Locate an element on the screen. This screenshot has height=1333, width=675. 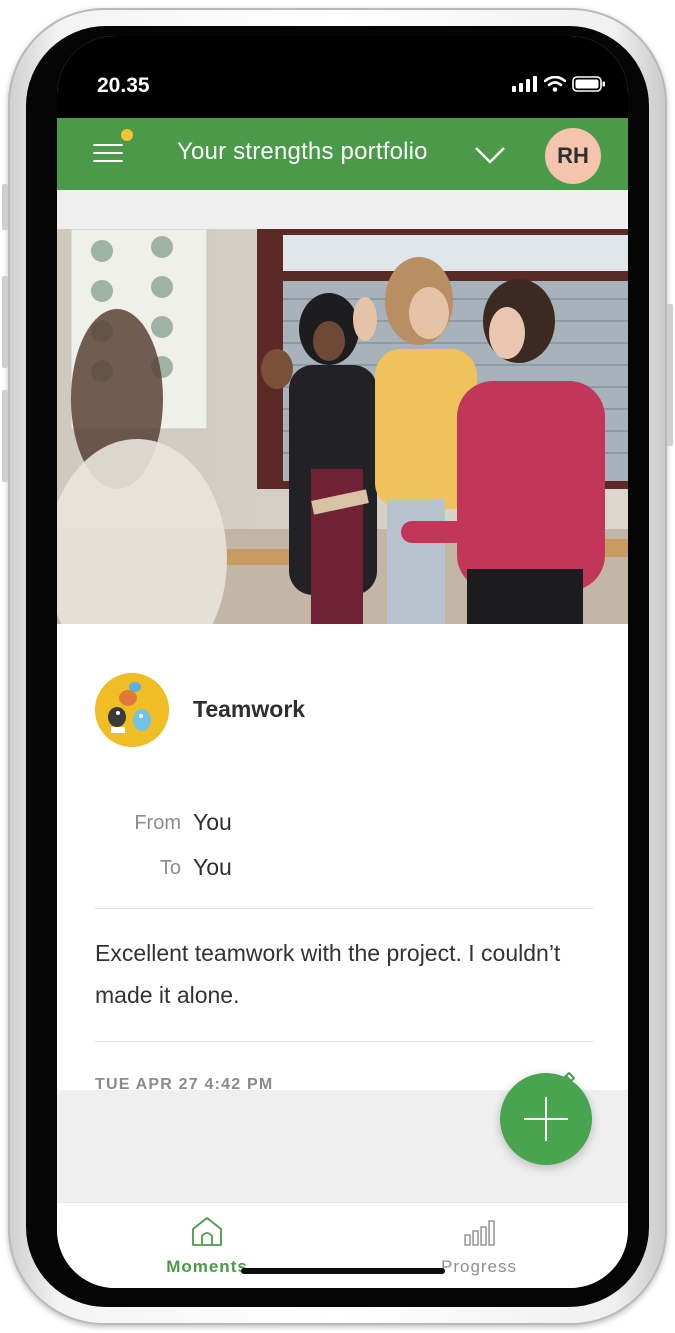
home-indicator is located at coordinates (343, 1271).